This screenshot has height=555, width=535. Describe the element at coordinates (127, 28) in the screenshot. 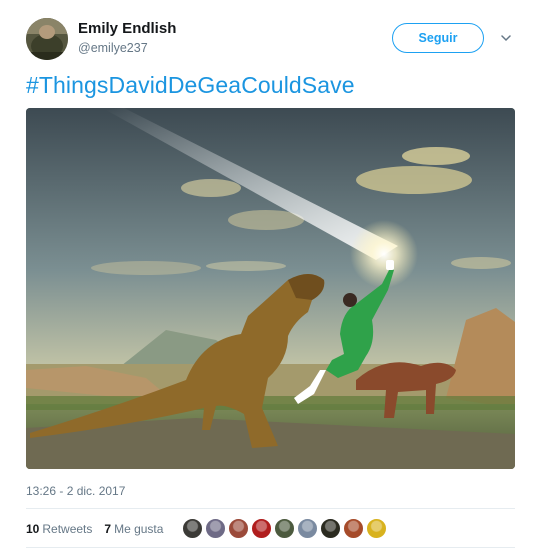

I see `user-display-name: Emily Endlish` at that location.